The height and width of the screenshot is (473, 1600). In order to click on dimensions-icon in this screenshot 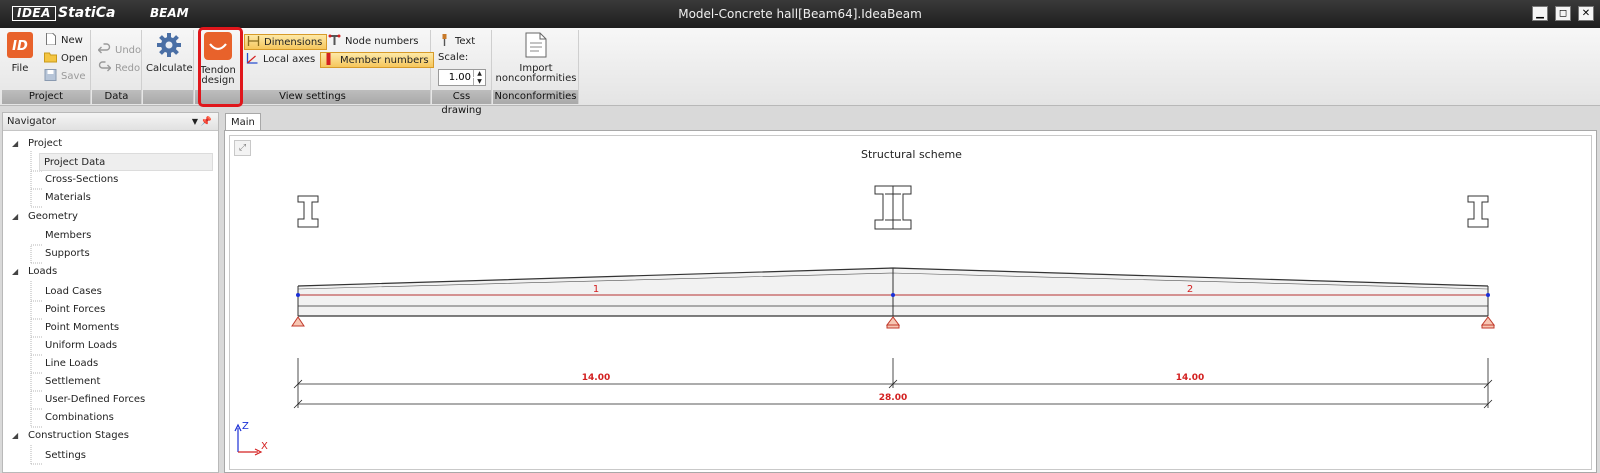, I will do `click(253, 41)`.